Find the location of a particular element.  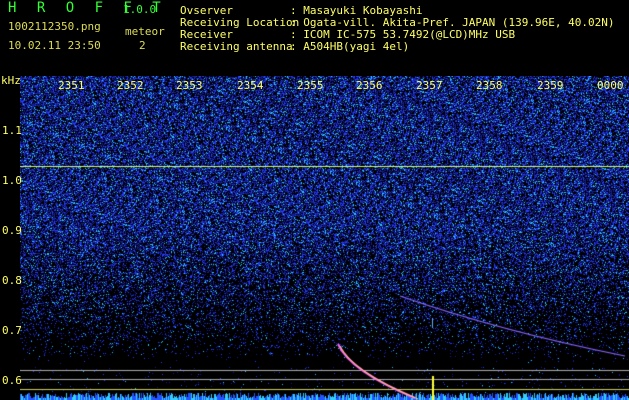

y-tick: 1.1 is located at coordinates (12, 130).